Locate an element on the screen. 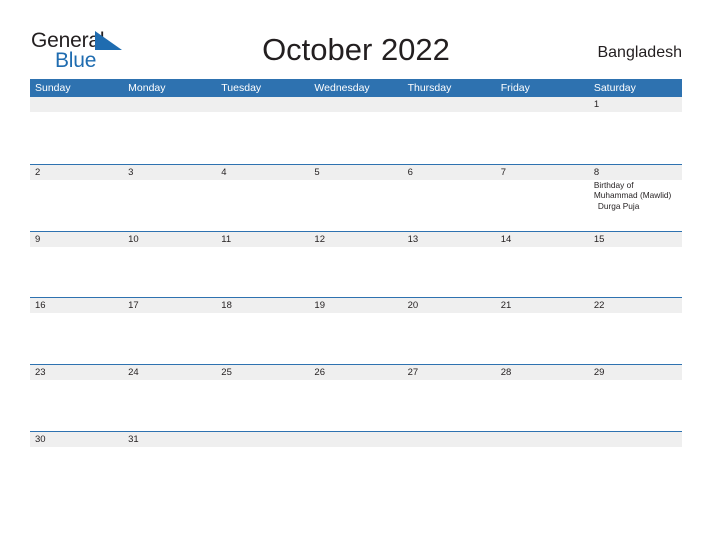 Image resolution: width=712 pixels, height=550 pixels. day-number: 6 is located at coordinates (410, 172).